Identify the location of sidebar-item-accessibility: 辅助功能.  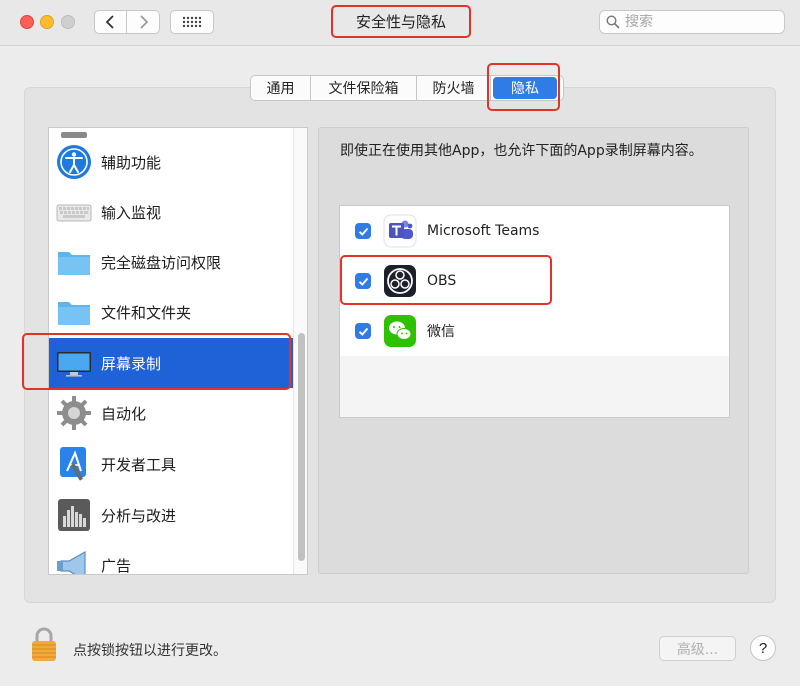
(171, 162).